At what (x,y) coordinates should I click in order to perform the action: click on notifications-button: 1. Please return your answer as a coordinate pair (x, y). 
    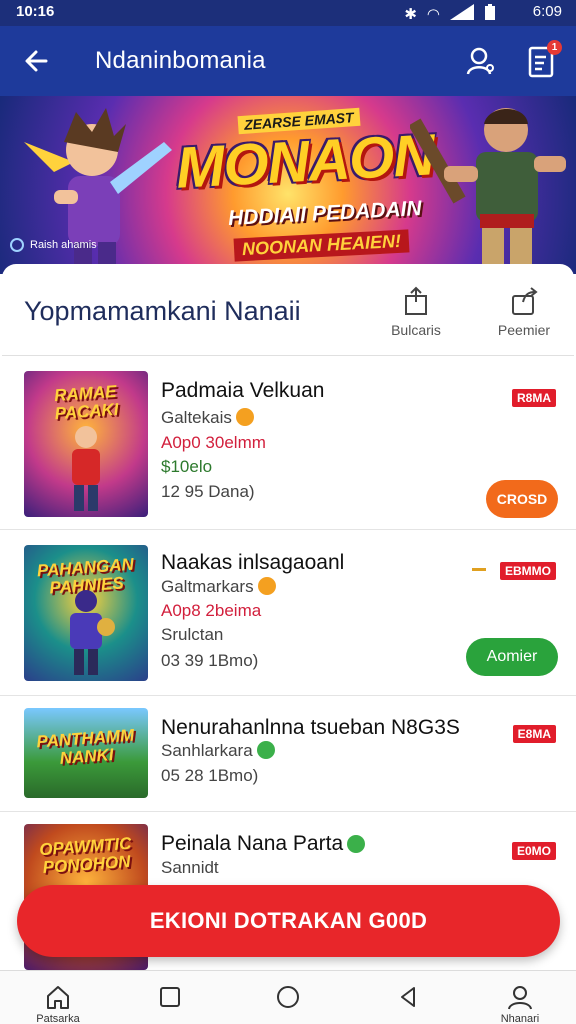
    Looking at the image, I should click on (543, 60).